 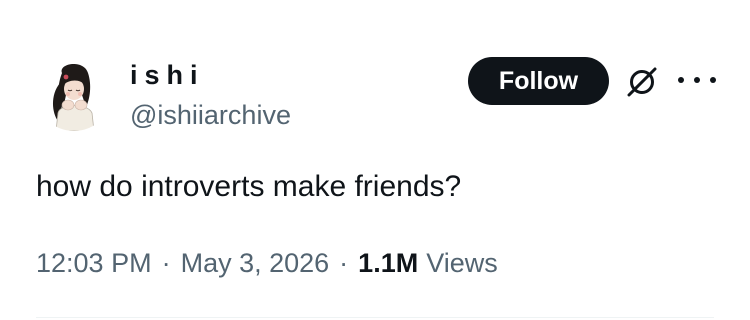 What do you see at coordinates (462, 263) in the screenshot?
I see `views-label: Views` at bounding box center [462, 263].